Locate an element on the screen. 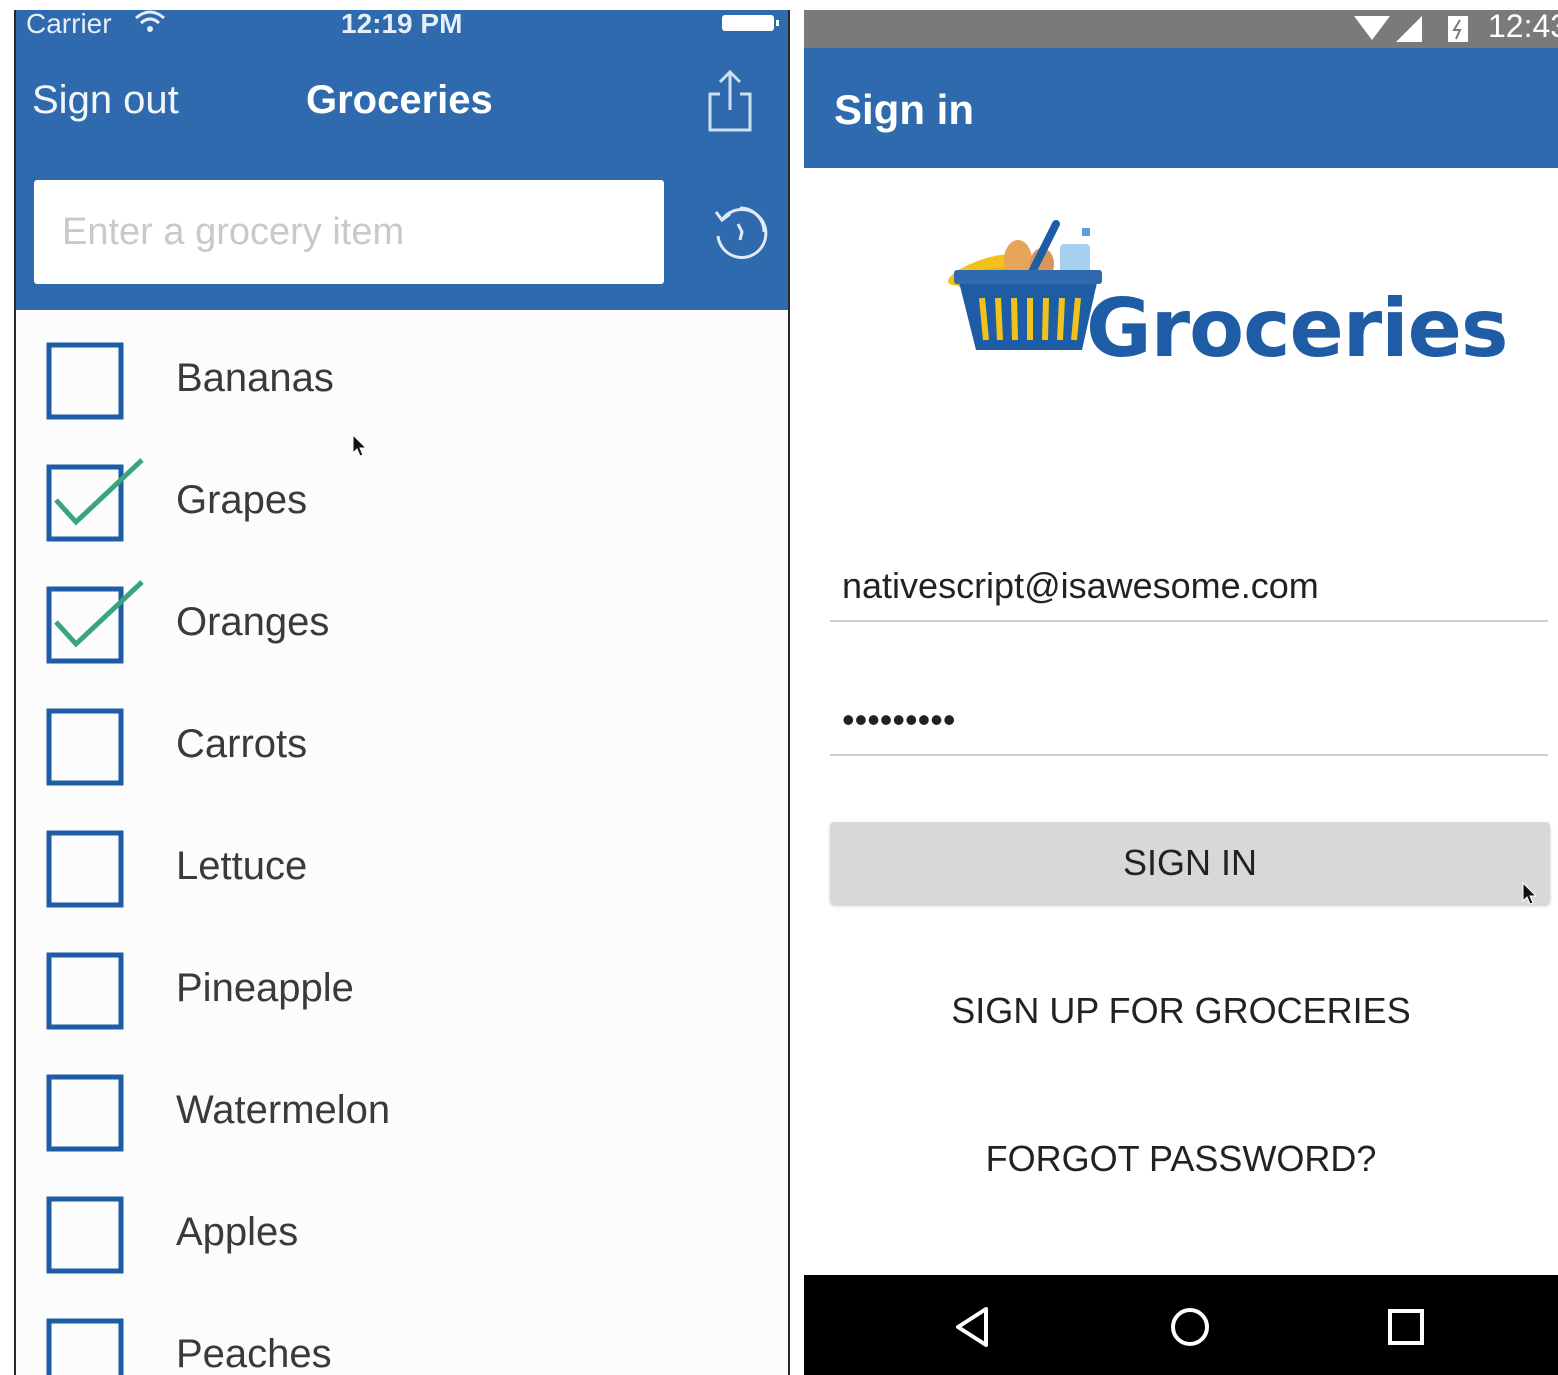  home-icon is located at coordinates (1190, 1327).